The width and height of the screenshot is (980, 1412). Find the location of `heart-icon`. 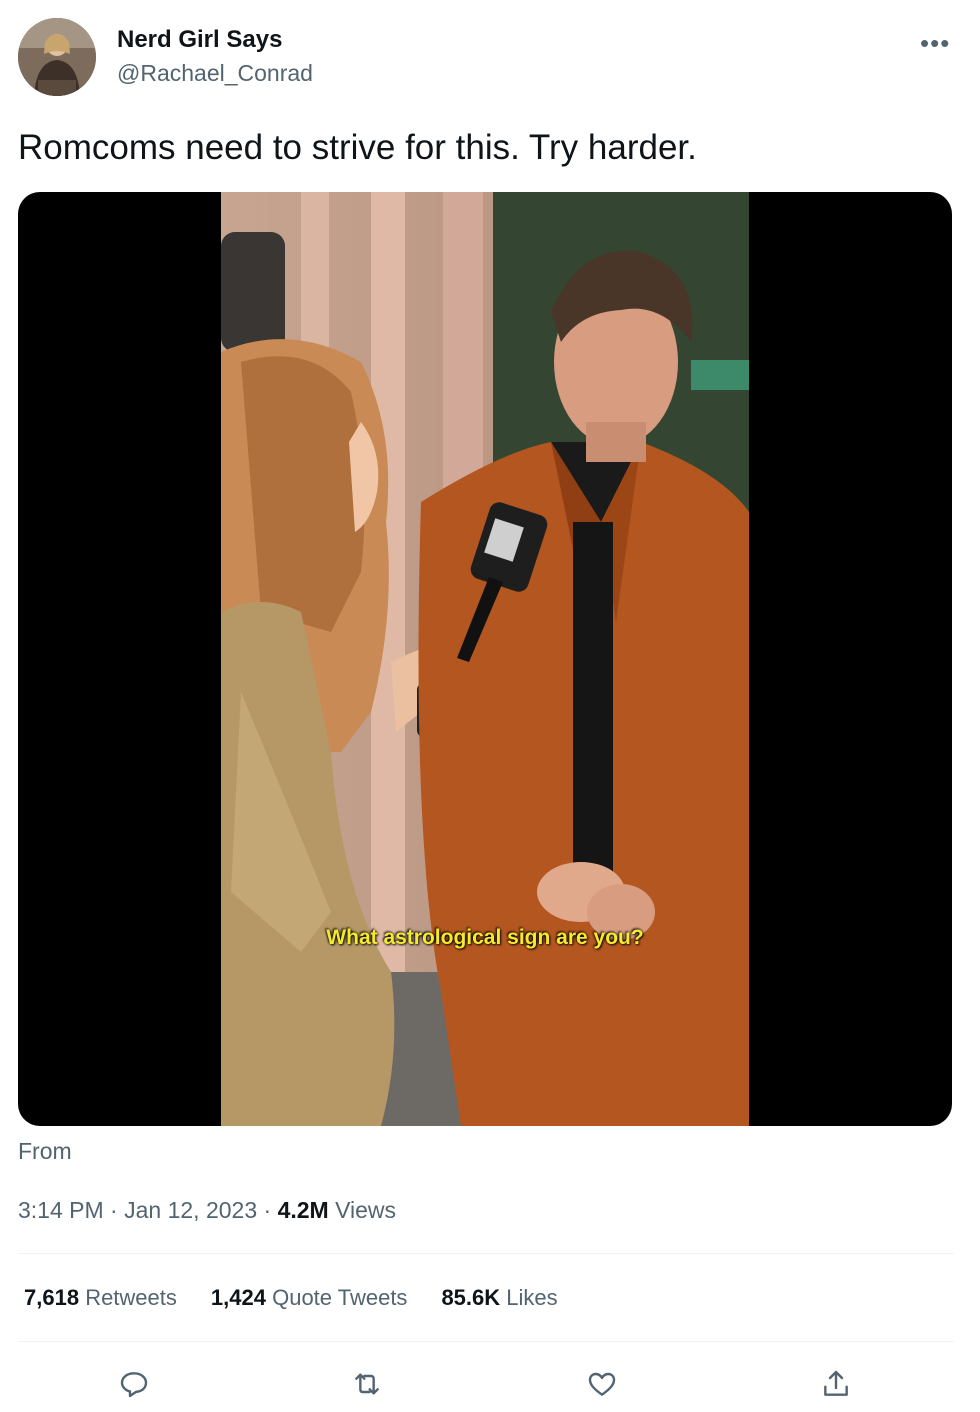

heart-icon is located at coordinates (602, 1384).